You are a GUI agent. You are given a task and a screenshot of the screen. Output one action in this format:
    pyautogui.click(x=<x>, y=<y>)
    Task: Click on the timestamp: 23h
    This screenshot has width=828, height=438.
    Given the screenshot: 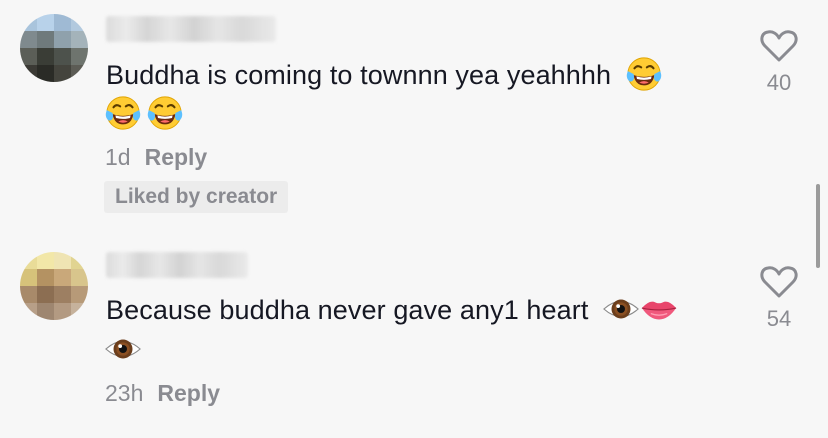 What is the action you would take?
    pyautogui.click(x=124, y=393)
    